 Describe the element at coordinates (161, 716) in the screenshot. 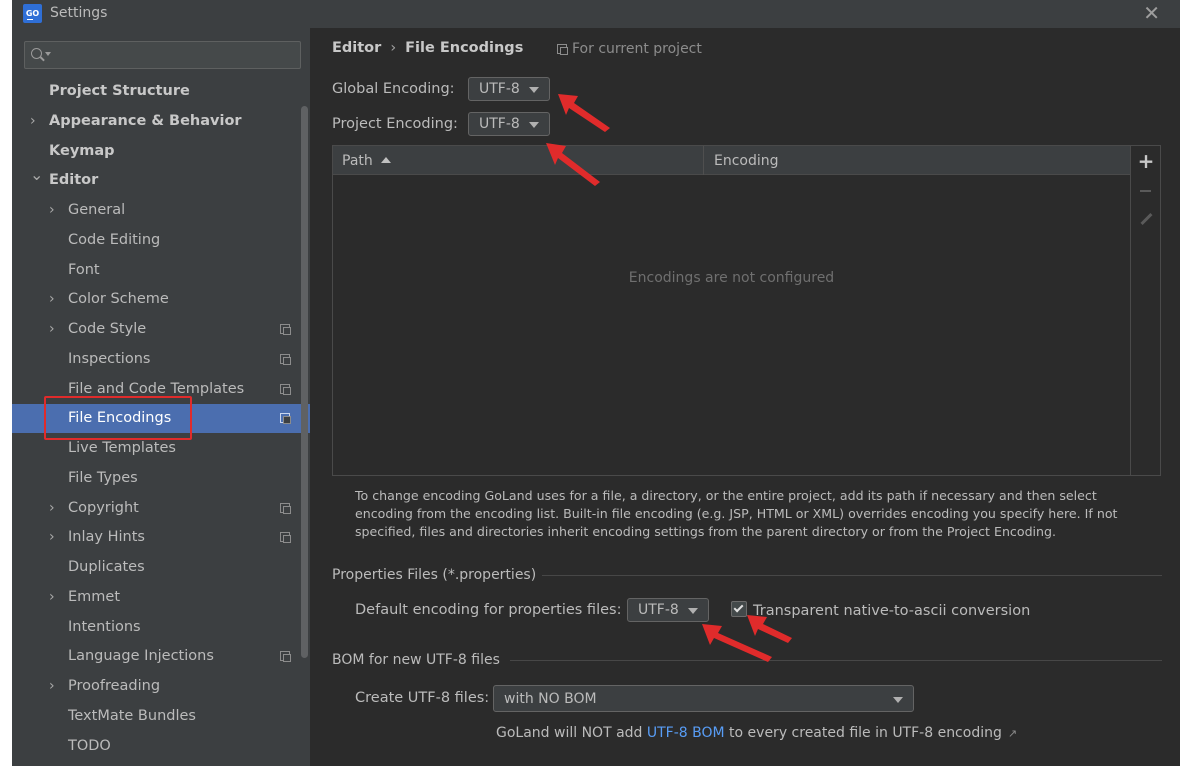

I see `sidebar-item-textmate-bundles: TextMate Bundles` at that location.